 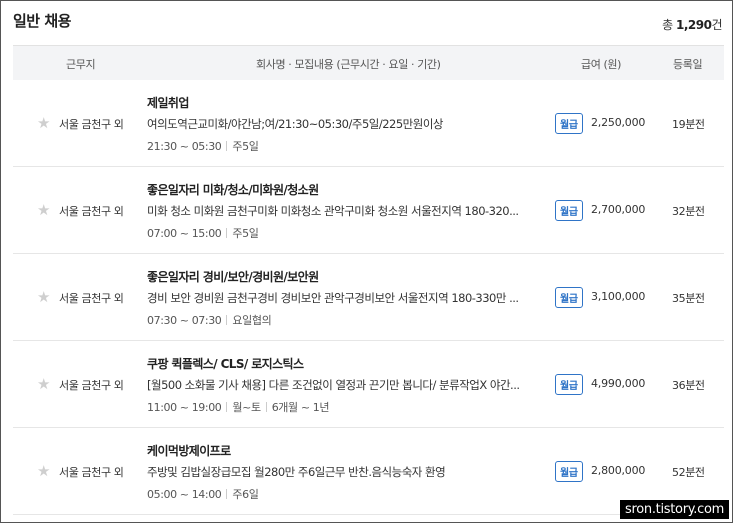 I want to click on work-days: 주6일, so click(x=245, y=494).